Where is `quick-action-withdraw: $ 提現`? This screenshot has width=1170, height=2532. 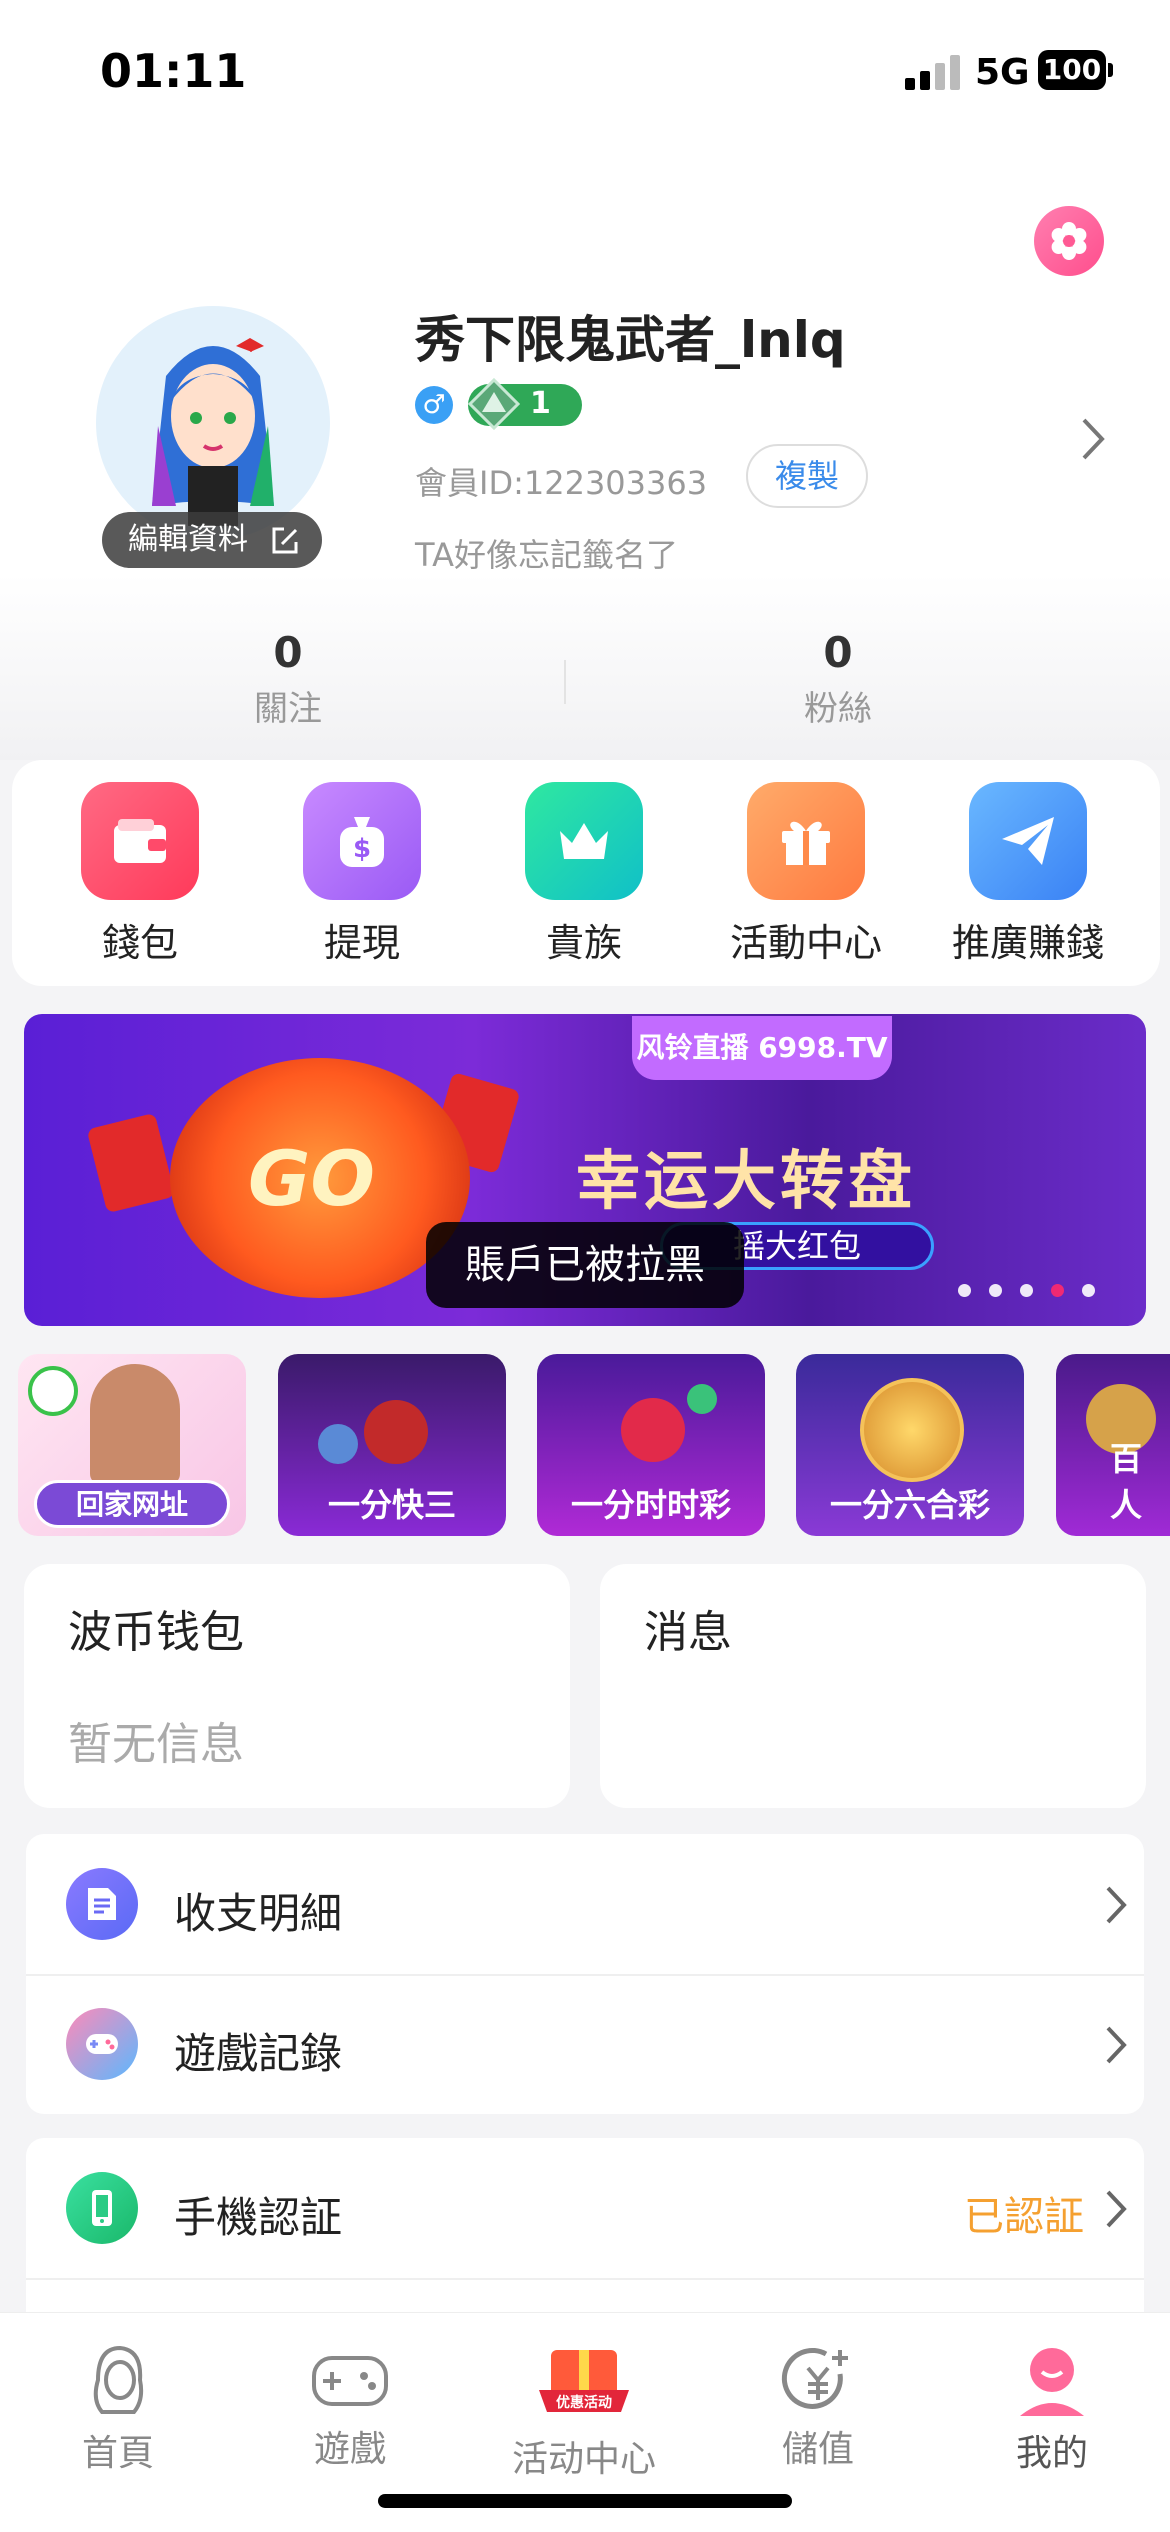 quick-action-withdraw: $ 提現 is located at coordinates (362, 874).